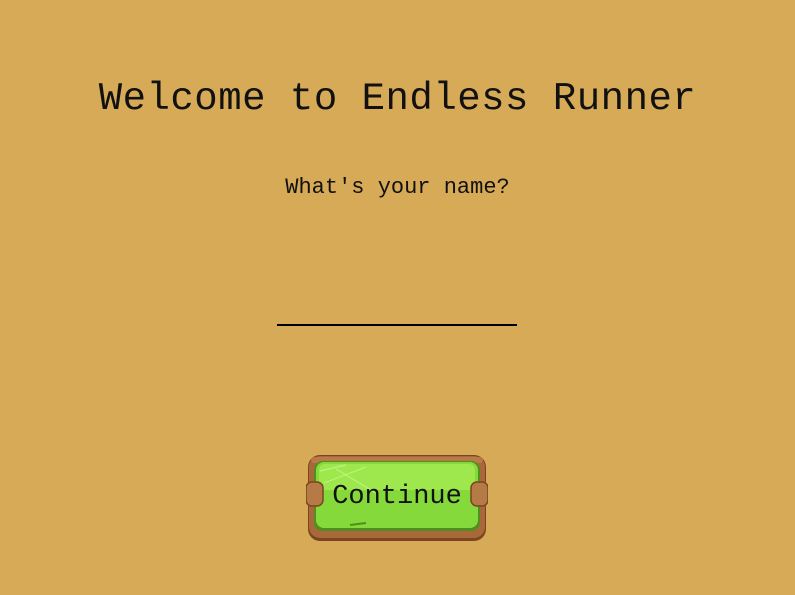 The image size is (795, 595). What do you see at coordinates (397, 311) in the screenshot?
I see `name-input` at bounding box center [397, 311].